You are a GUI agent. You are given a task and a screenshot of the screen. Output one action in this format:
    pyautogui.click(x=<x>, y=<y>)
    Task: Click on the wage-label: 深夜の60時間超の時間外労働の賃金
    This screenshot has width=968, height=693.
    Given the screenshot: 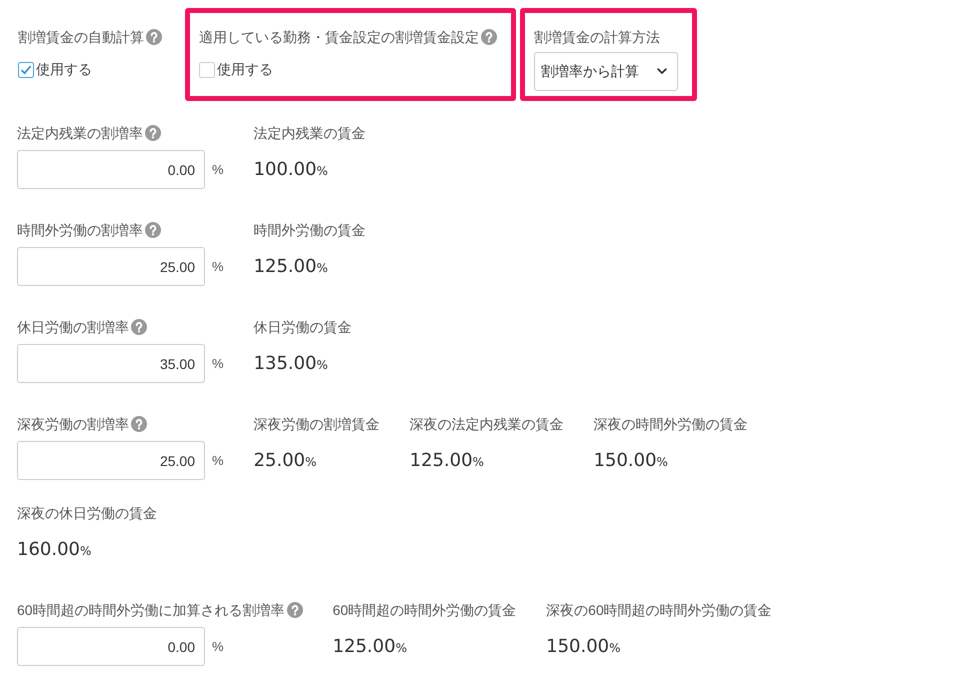 What is the action you would take?
    pyautogui.click(x=659, y=610)
    